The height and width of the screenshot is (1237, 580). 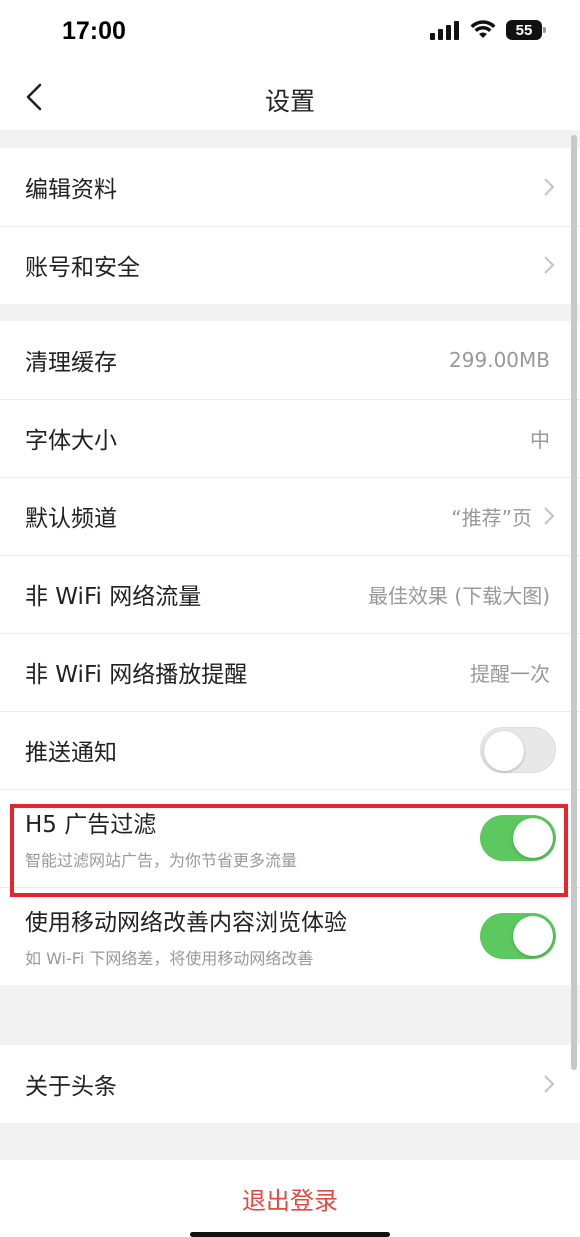 I want to click on row-font-size: 字体大小 中, so click(x=290, y=438).